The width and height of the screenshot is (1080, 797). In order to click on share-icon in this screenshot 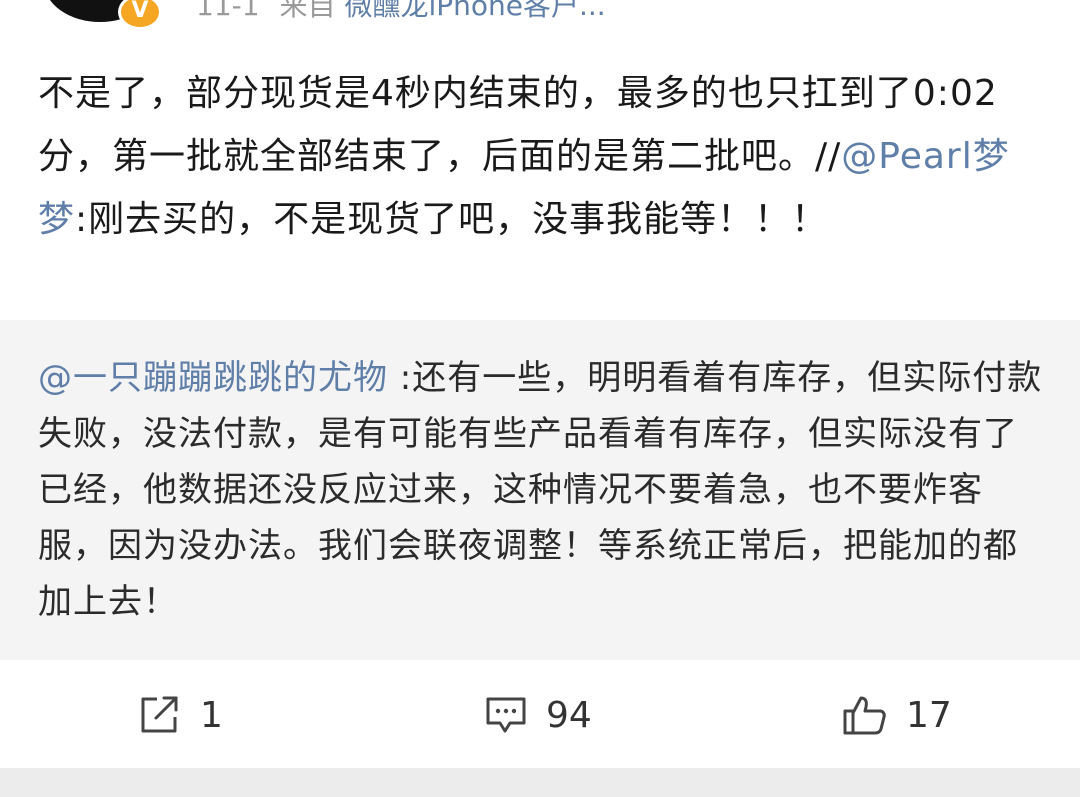, I will do `click(159, 714)`.